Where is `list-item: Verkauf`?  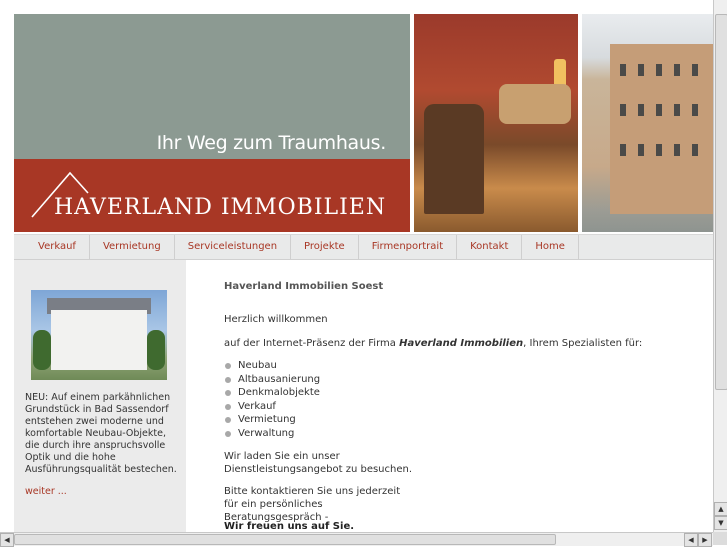 list-item: Verkauf is located at coordinates (272, 407).